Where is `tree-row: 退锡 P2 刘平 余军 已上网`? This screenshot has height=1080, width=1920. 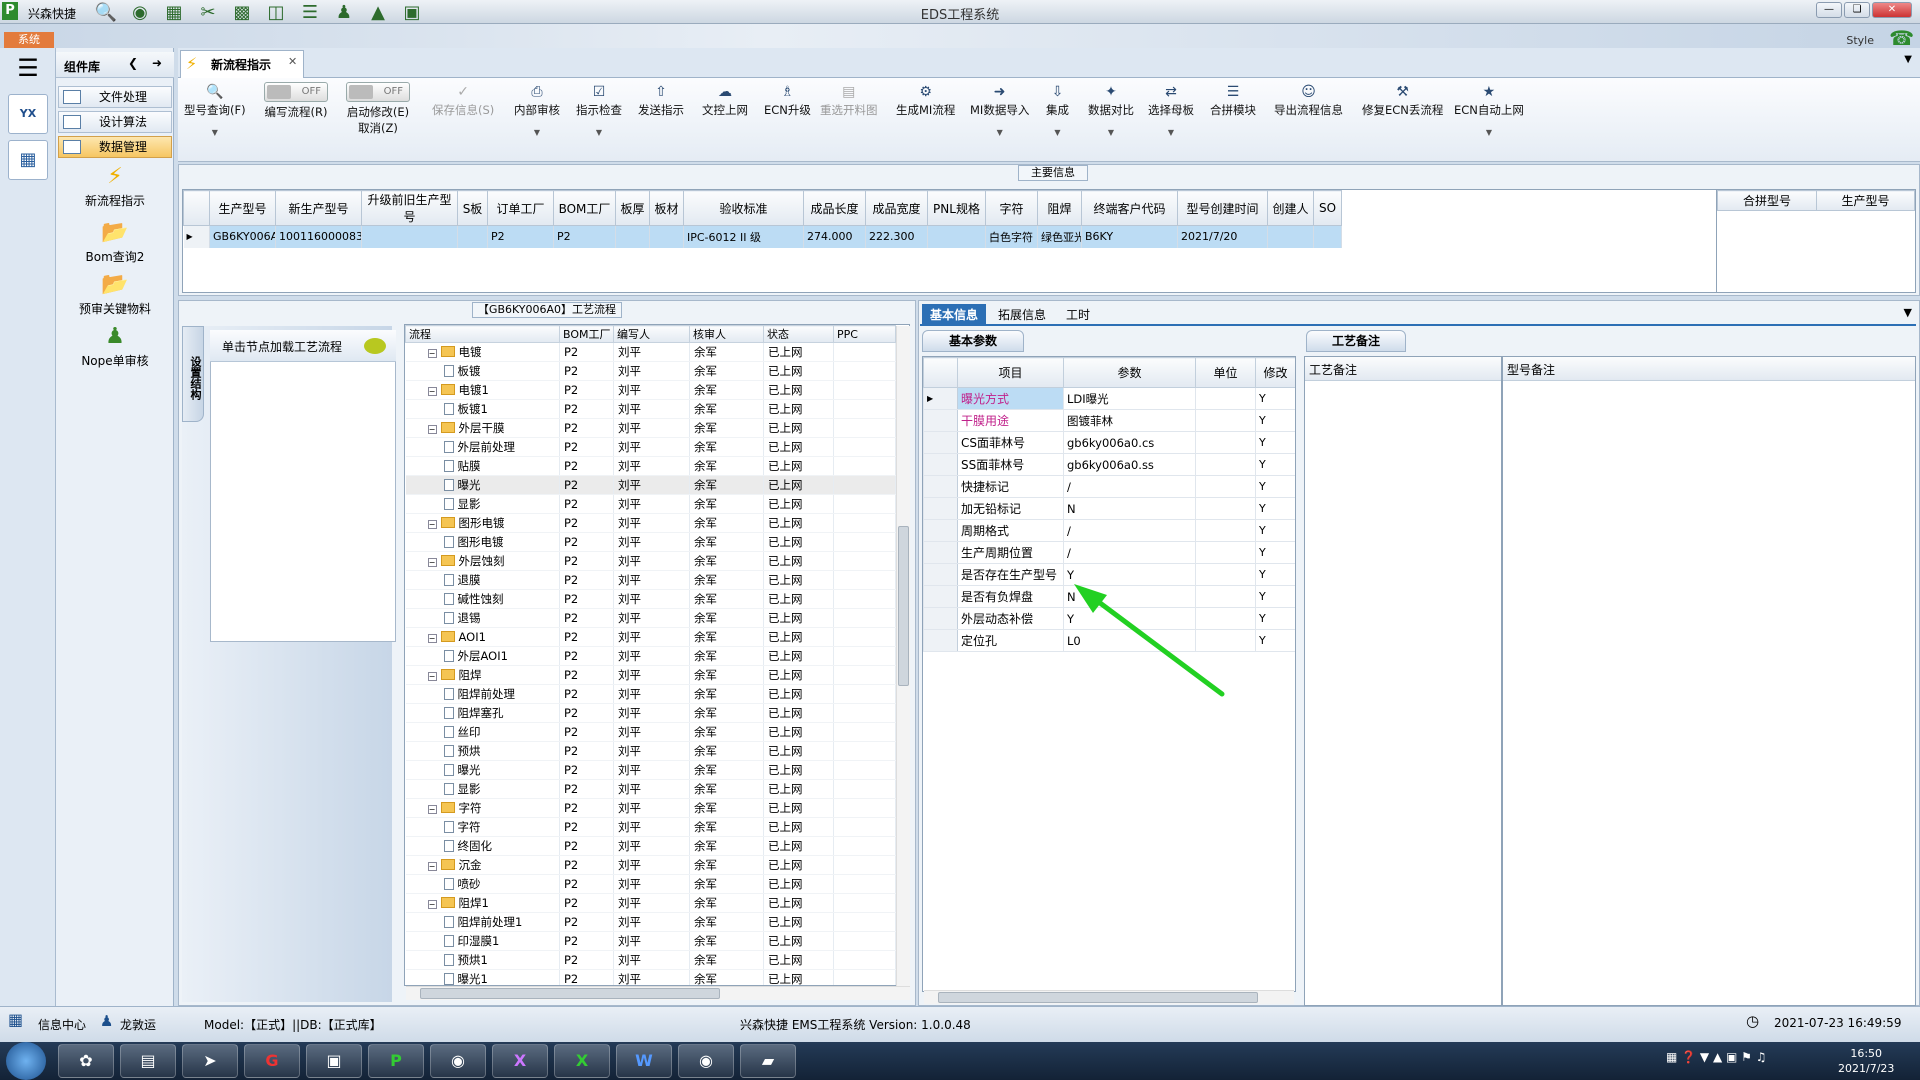
tree-row: 退锡 P2 刘平 余军 已上网 is located at coordinates (650, 618).